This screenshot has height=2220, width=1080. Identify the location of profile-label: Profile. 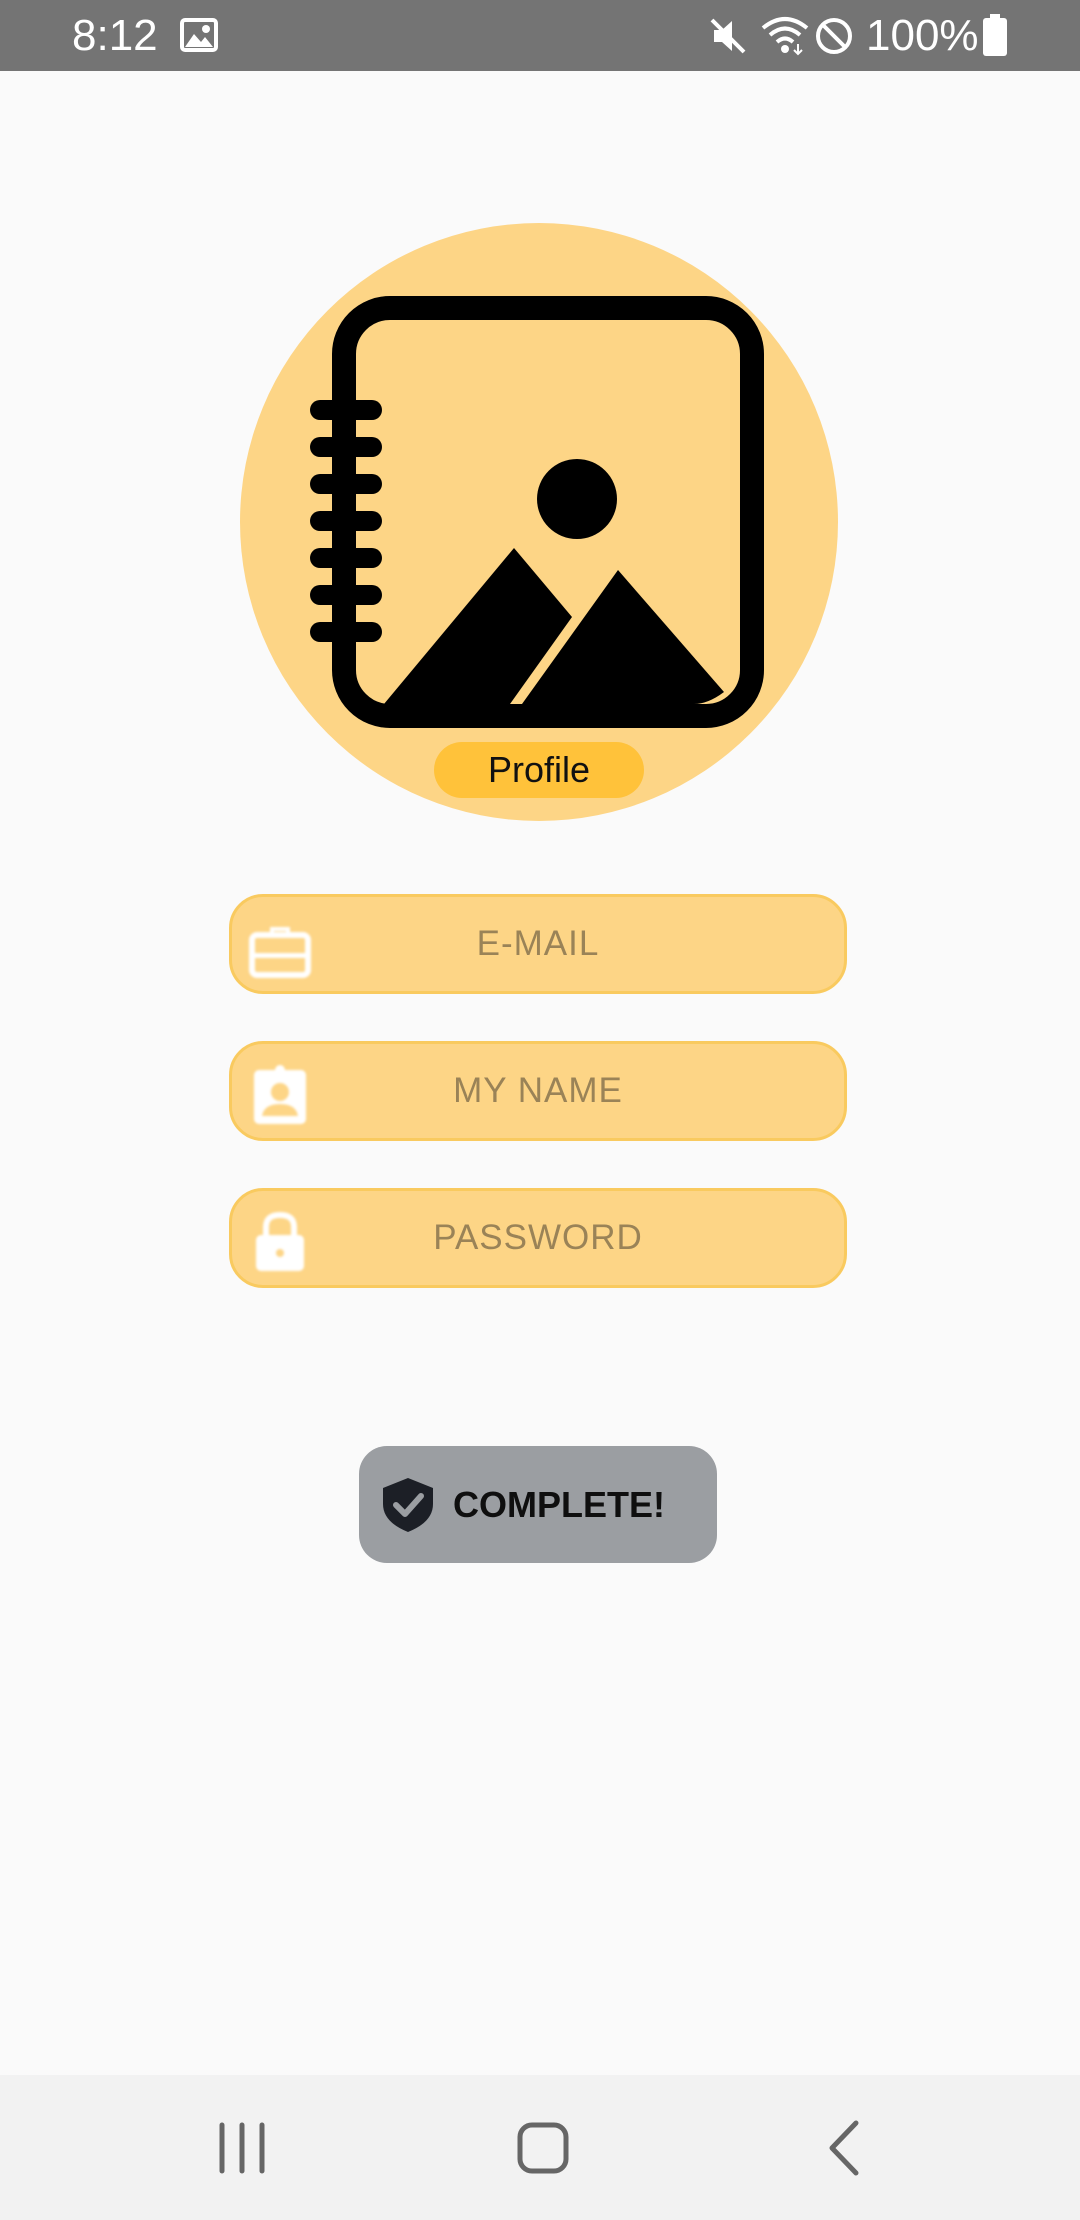
(539, 770).